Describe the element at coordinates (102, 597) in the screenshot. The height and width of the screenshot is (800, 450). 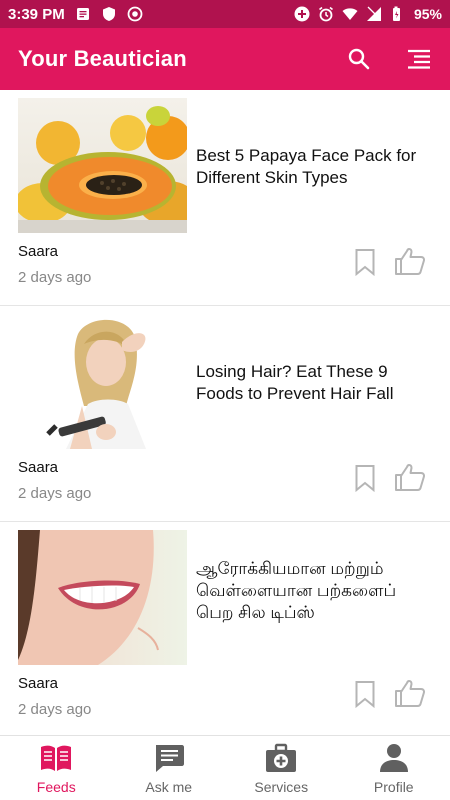
I see `smile-teeth-image` at that location.